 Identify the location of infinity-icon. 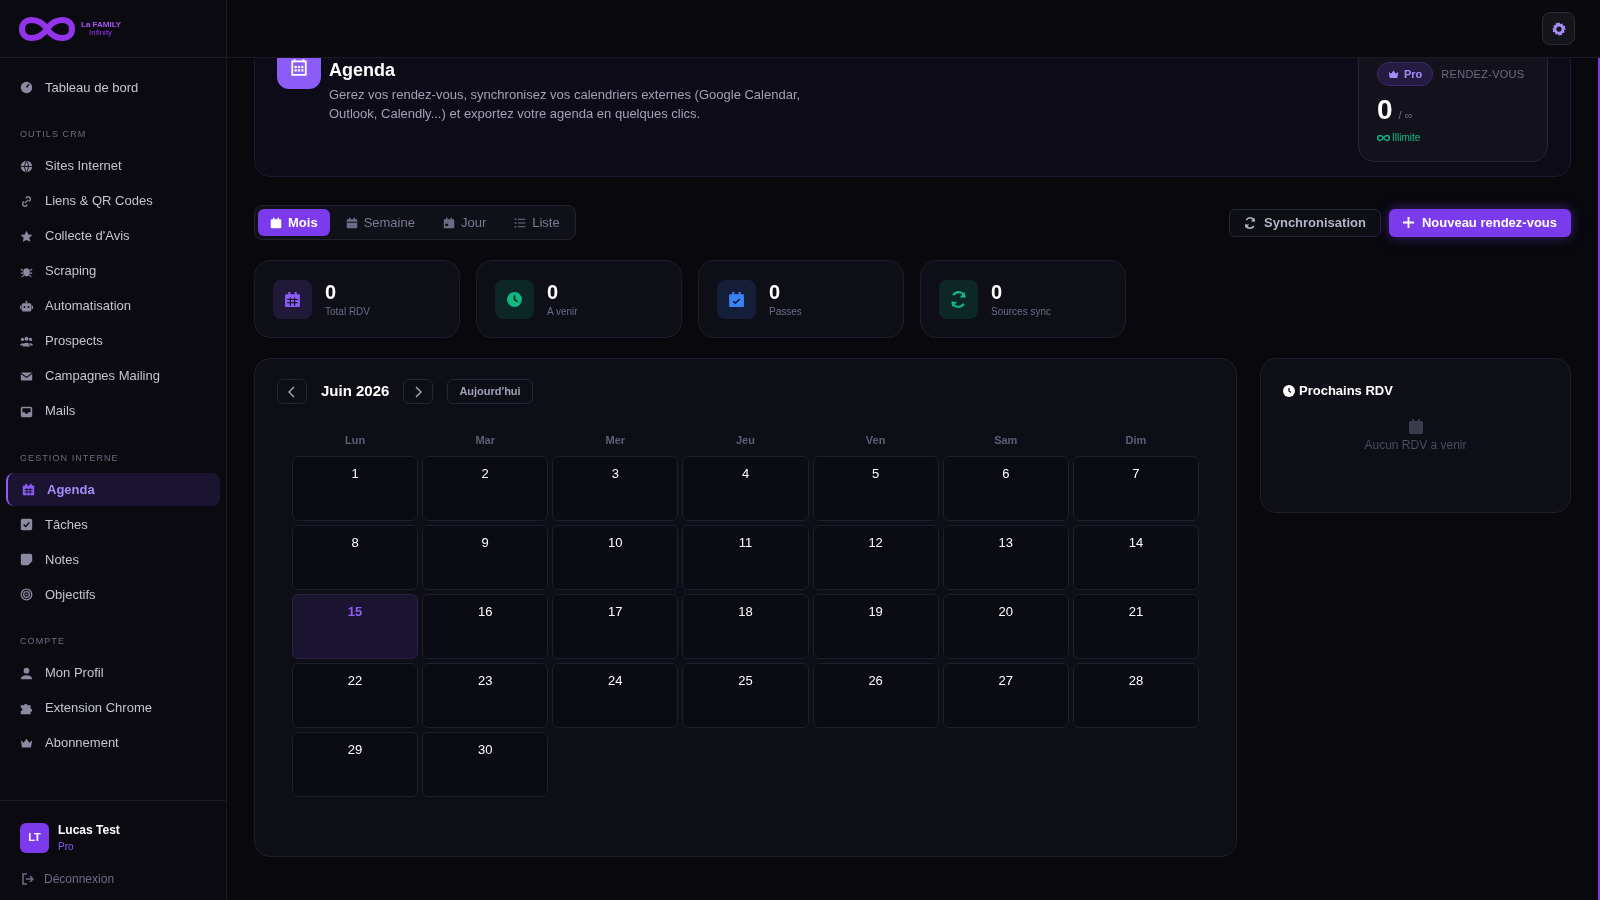
(1383, 137).